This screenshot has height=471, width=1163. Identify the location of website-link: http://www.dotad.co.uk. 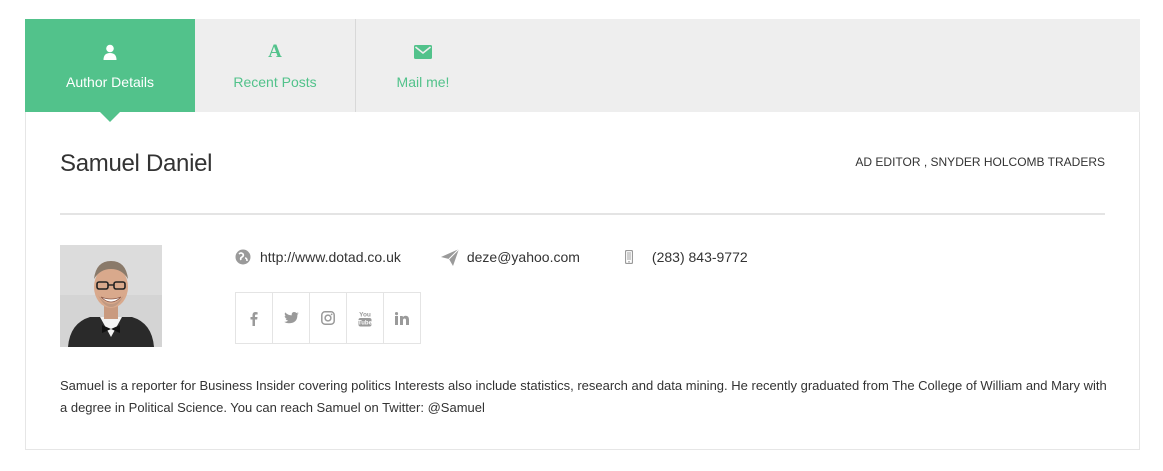
(330, 257).